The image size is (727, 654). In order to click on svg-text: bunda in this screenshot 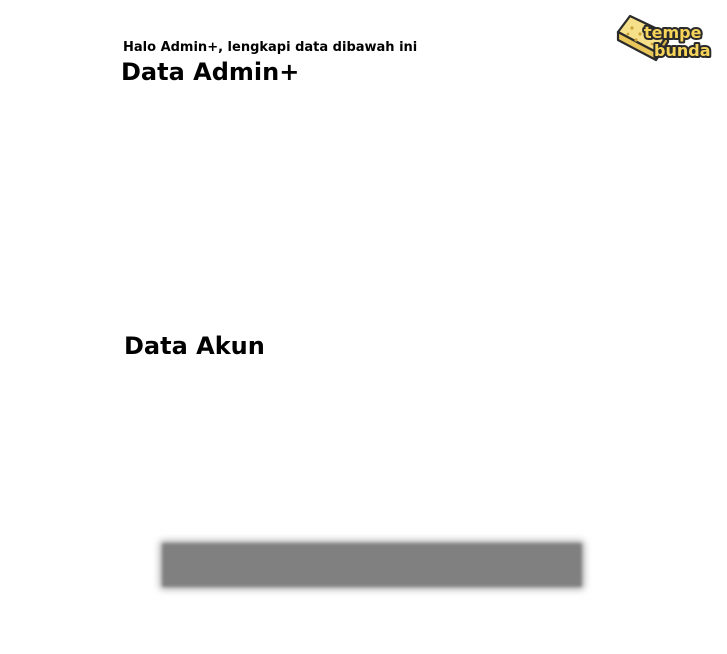, I will do `click(682, 50)`.